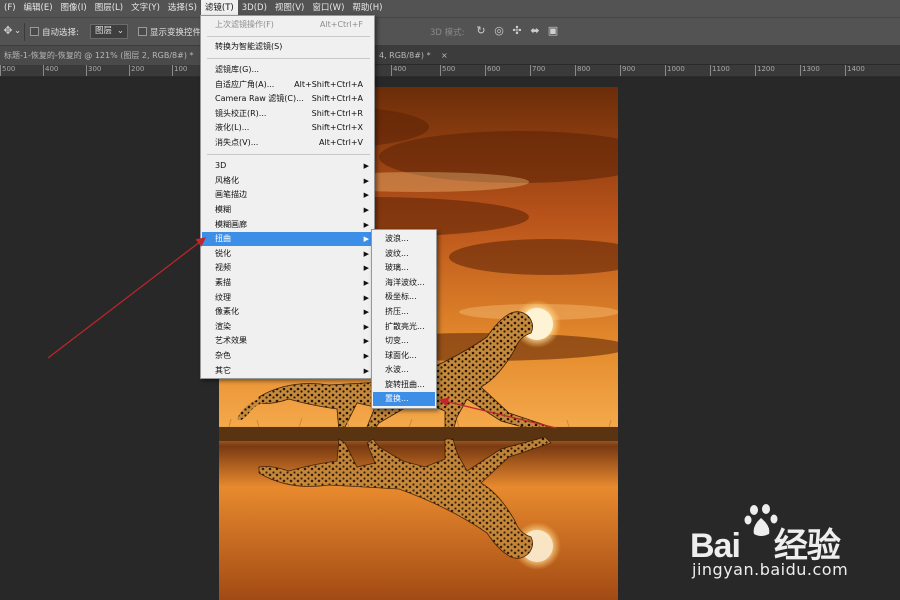  What do you see at coordinates (287, 341) in the screenshot?
I see `menu-item-artistic: 艺术效果 ▶` at bounding box center [287, 341].